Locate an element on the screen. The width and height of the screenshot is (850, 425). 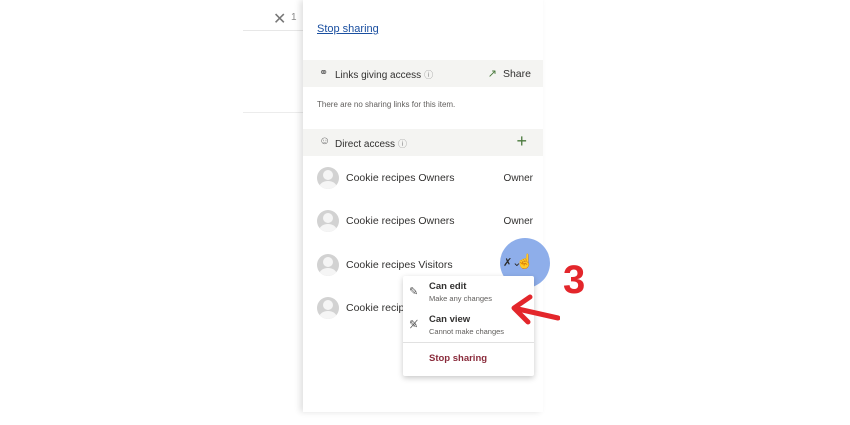
share-label: Share is located at coordinates (516, 74).